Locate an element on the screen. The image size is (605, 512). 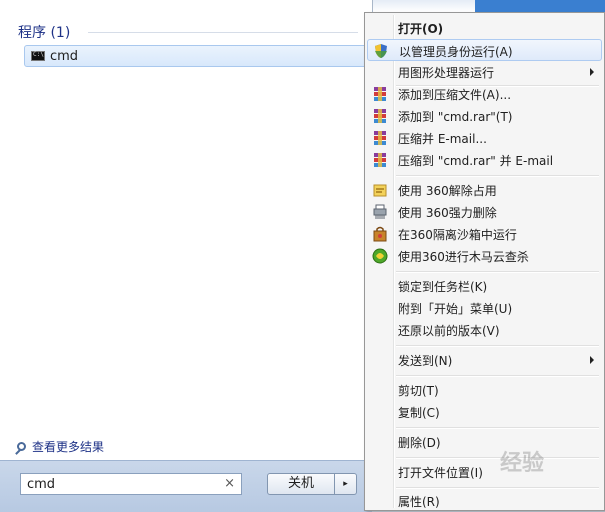
sandbox-icon is located at coordinates (380, 234).